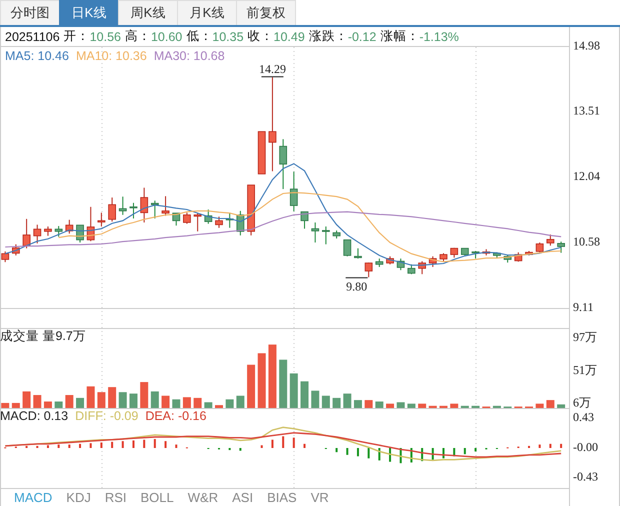 The height and width of the screenshot is (506, 620). Describe the element at coordinates (586, 111) in the screenshot. I see `axis-label: 13.51` at that location.